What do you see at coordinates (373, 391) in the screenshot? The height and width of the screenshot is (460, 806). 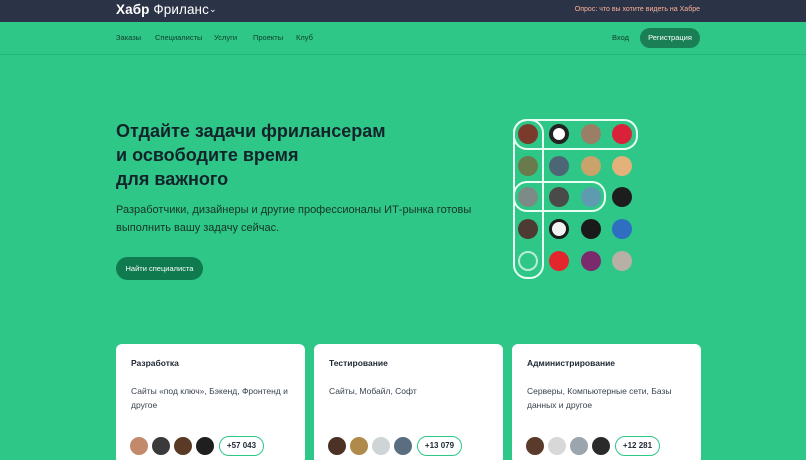 I see `card-description-line: Сайты, Мобайл, Софт` at bounding box center [373, 391].